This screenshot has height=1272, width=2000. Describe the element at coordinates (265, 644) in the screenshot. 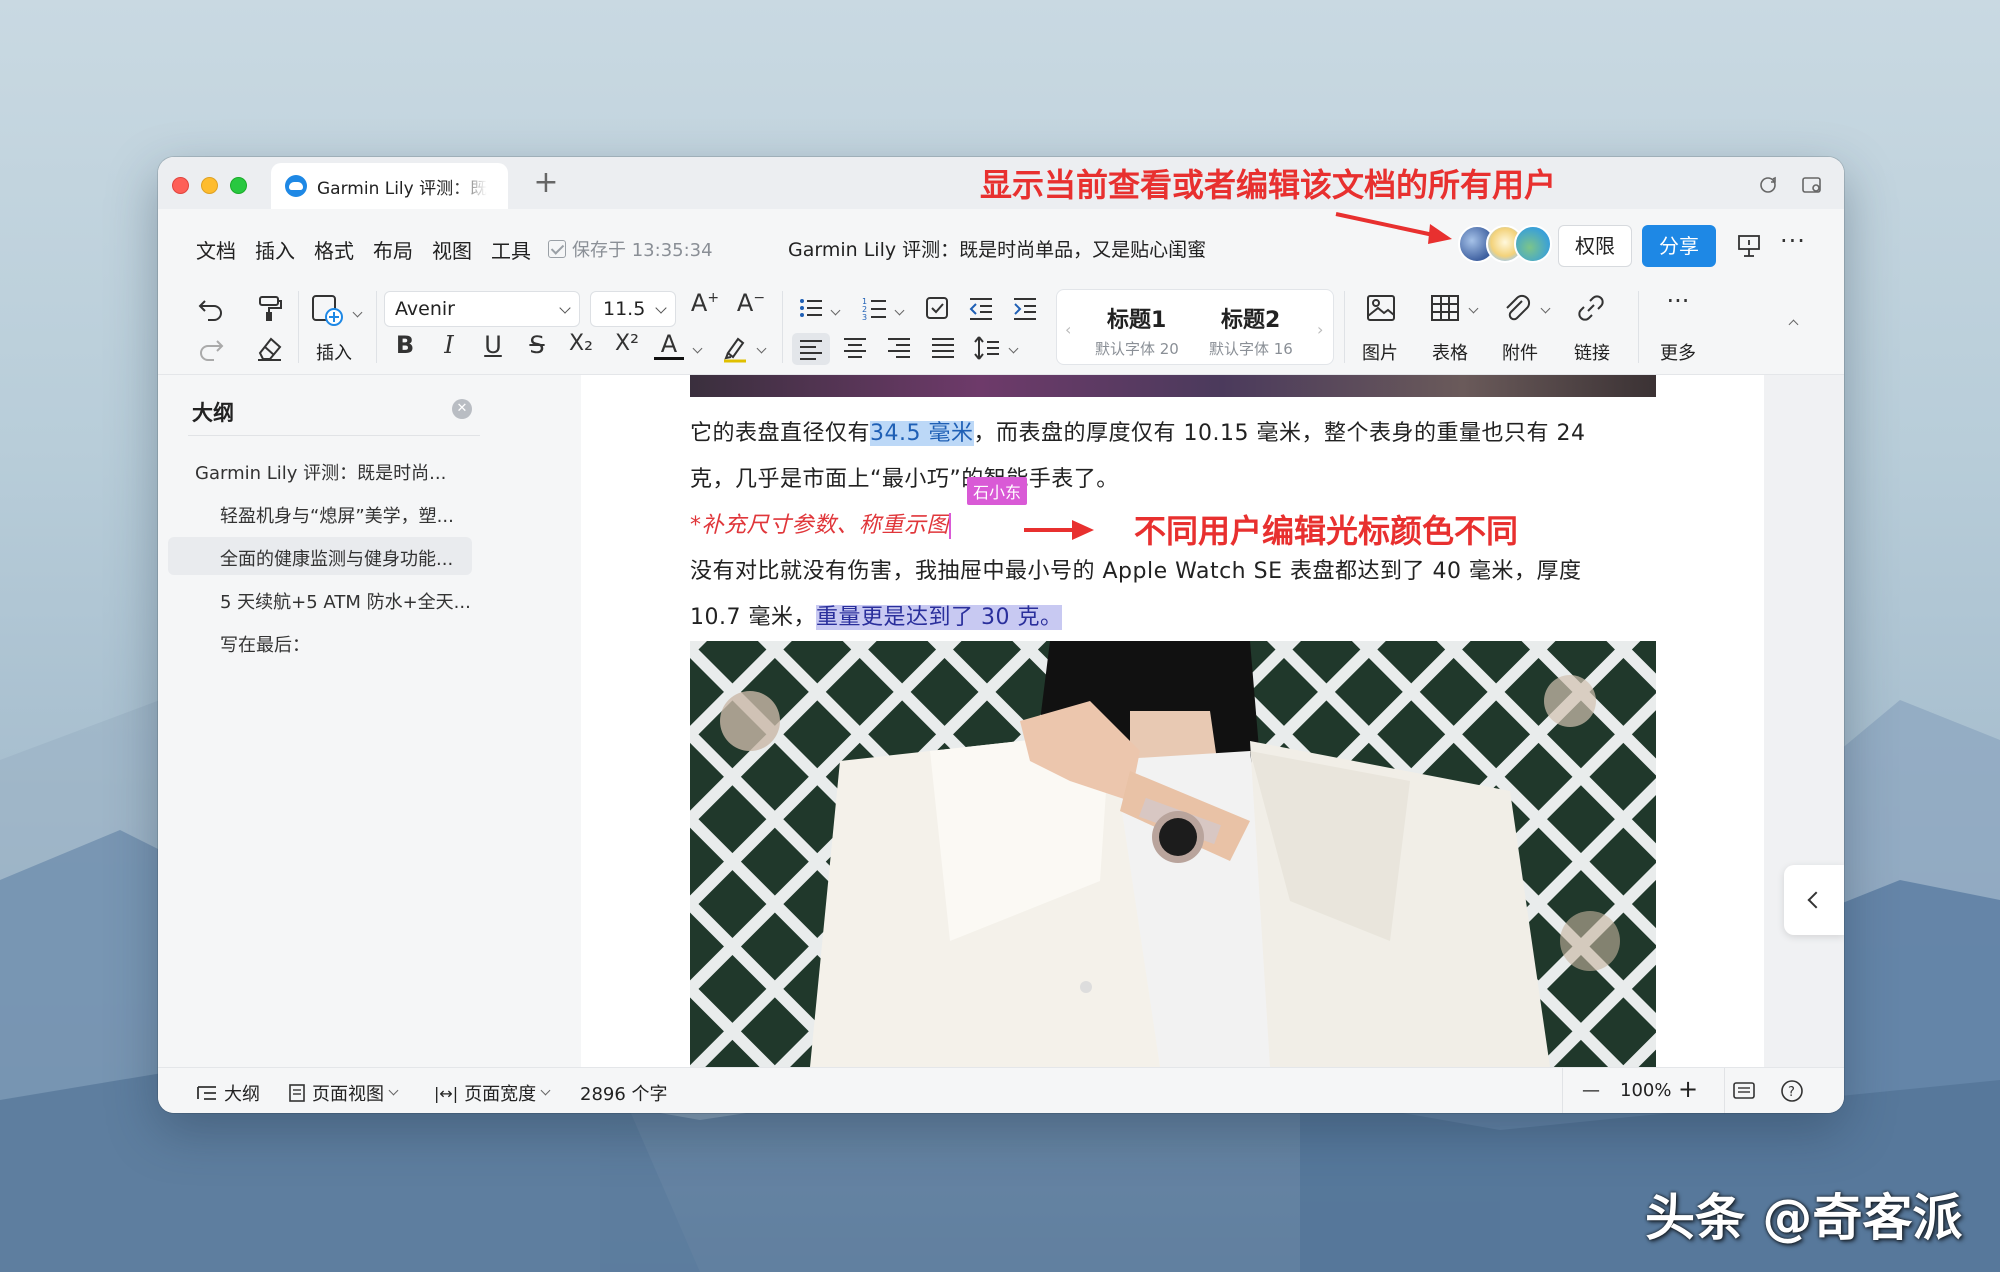

I see `outline-item: 写在最后：` at that location.